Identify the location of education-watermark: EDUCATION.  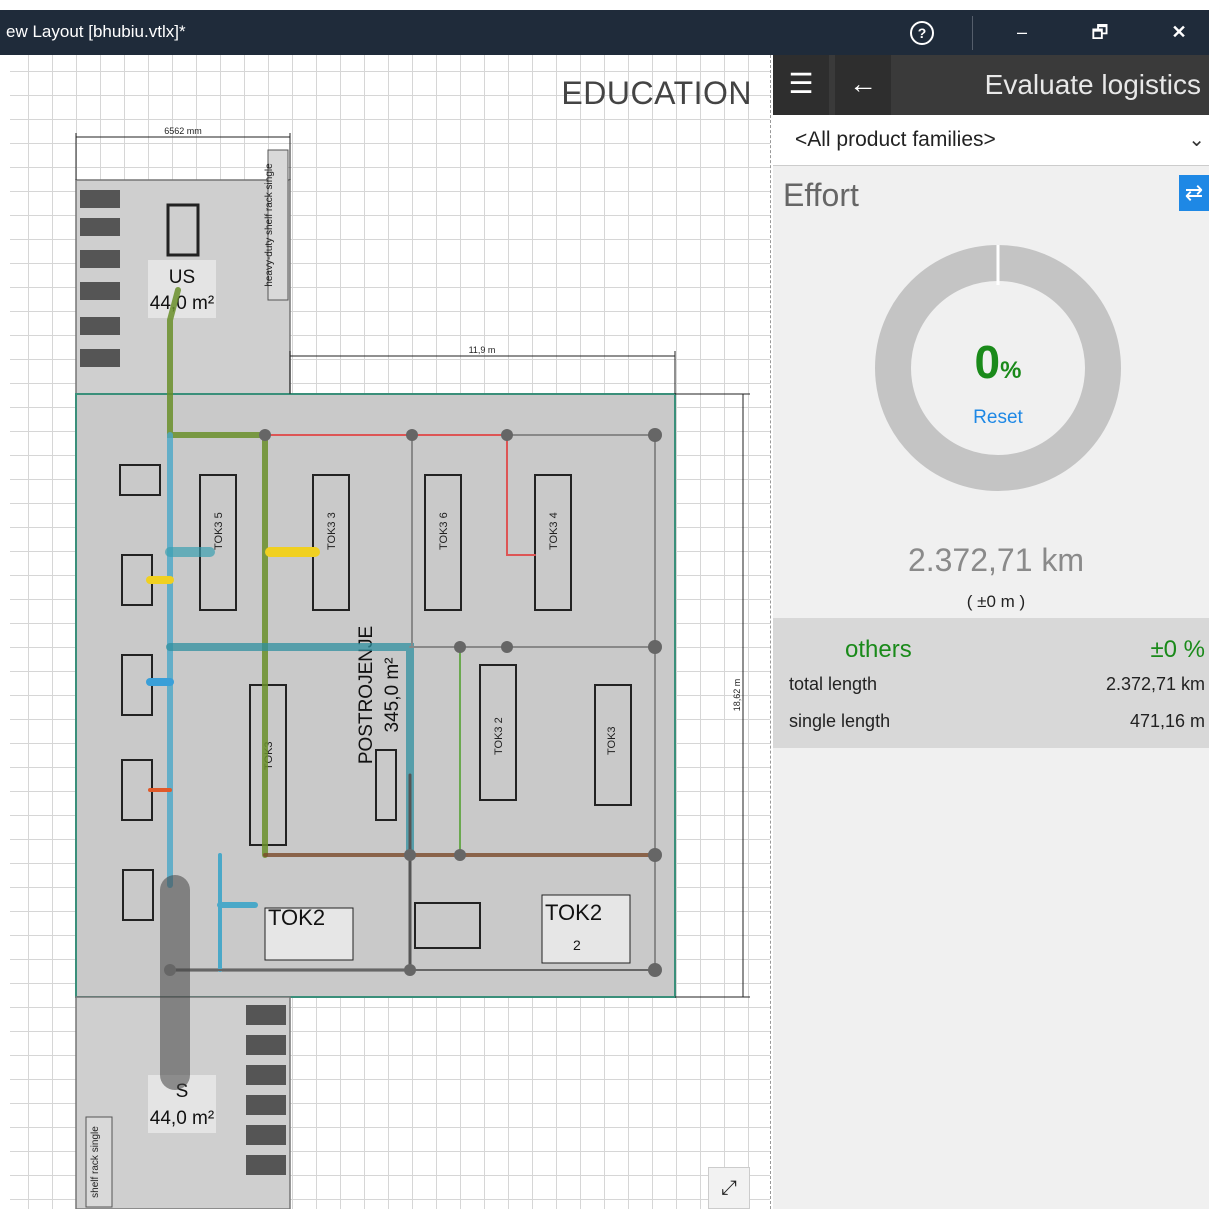
(656, 93).